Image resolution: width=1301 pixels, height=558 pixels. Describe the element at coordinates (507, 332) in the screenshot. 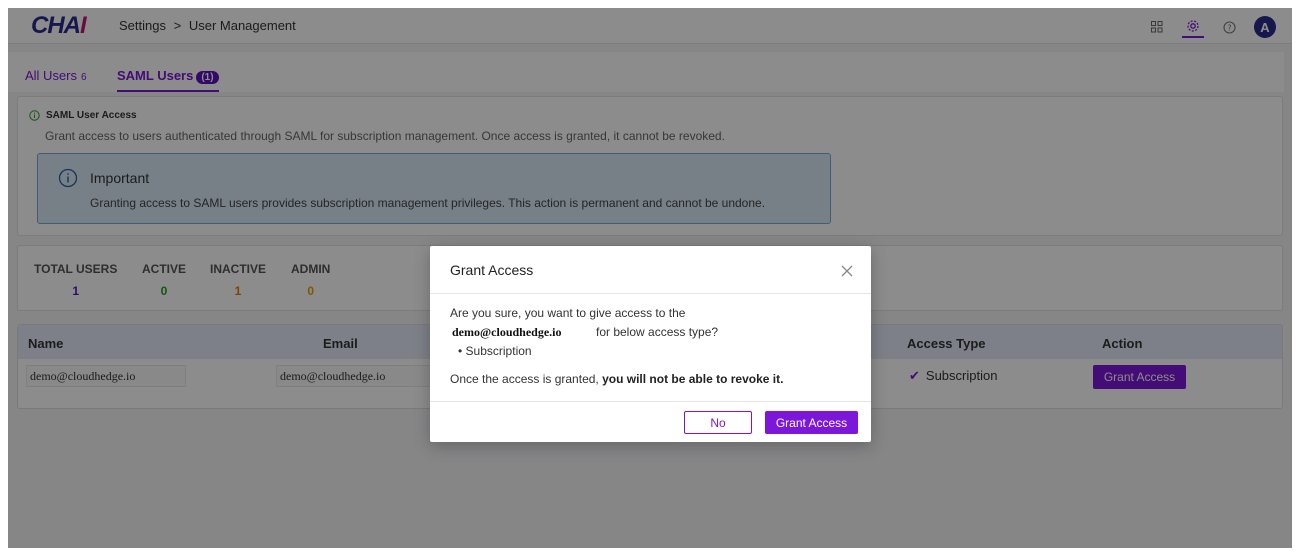

I see `modal-email: demo@cloudhedge.io` at that location.